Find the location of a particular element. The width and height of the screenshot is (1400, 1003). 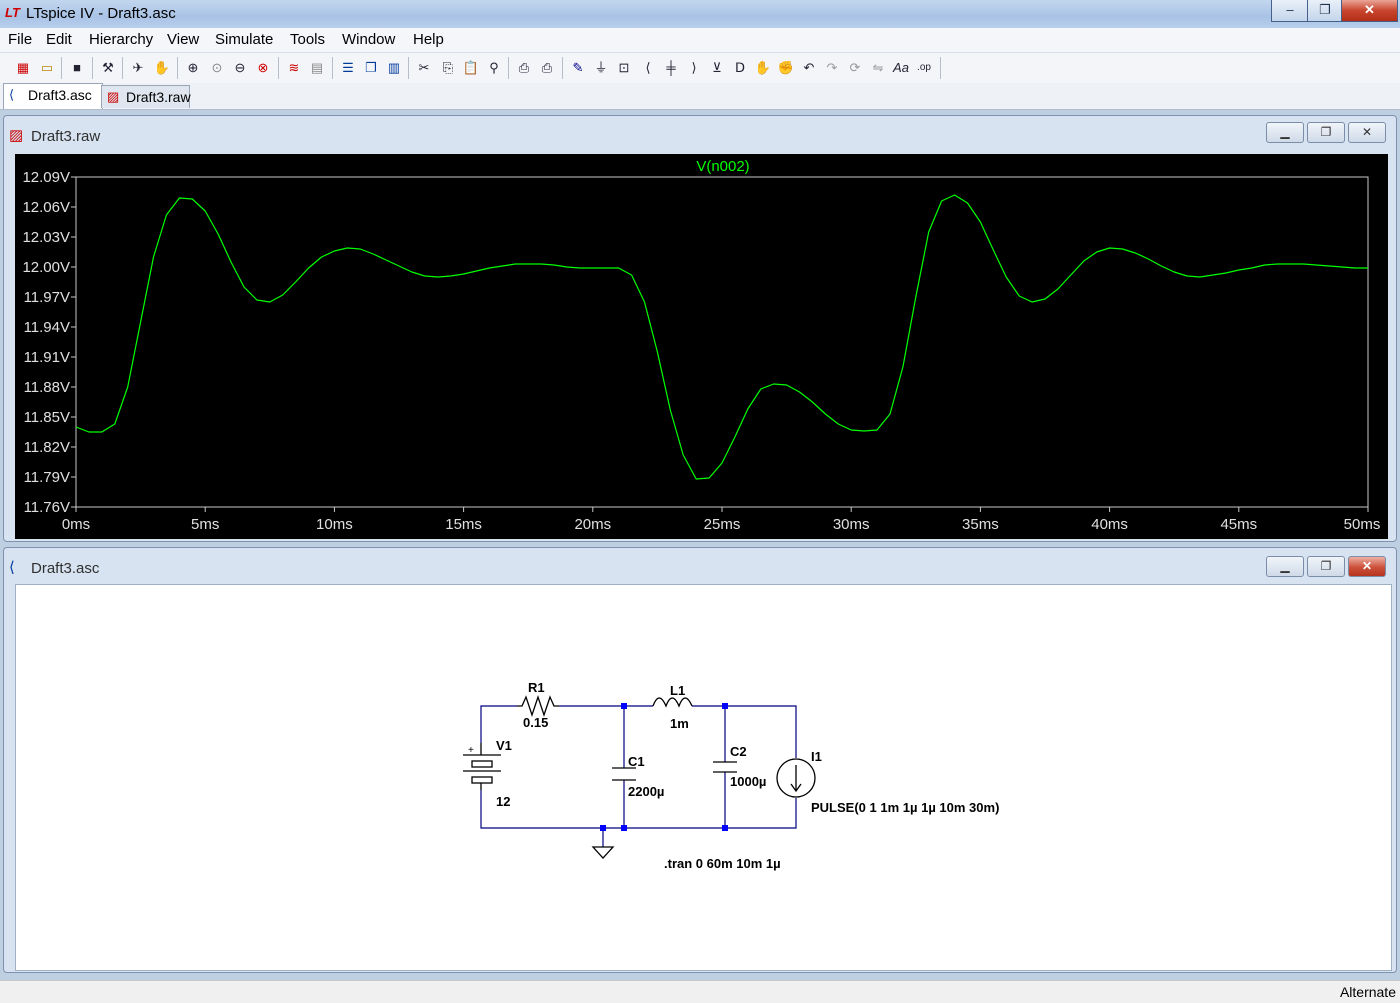

resistor-icon: ⟨ is located at coordinates (648, 68).